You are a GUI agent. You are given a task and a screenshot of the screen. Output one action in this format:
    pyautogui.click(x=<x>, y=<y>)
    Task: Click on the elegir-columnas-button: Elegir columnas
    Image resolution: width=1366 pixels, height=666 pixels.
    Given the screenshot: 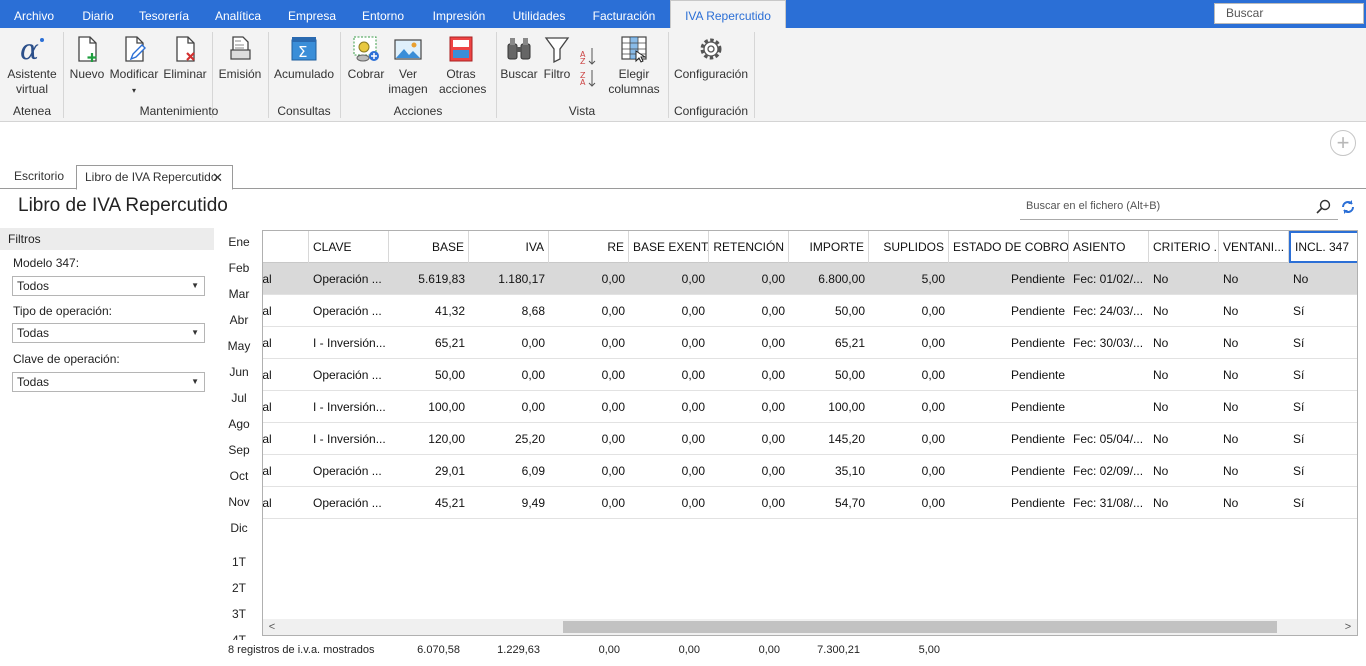 What is the action you would take?
    pyautogui.click(x=634, y=65)
    